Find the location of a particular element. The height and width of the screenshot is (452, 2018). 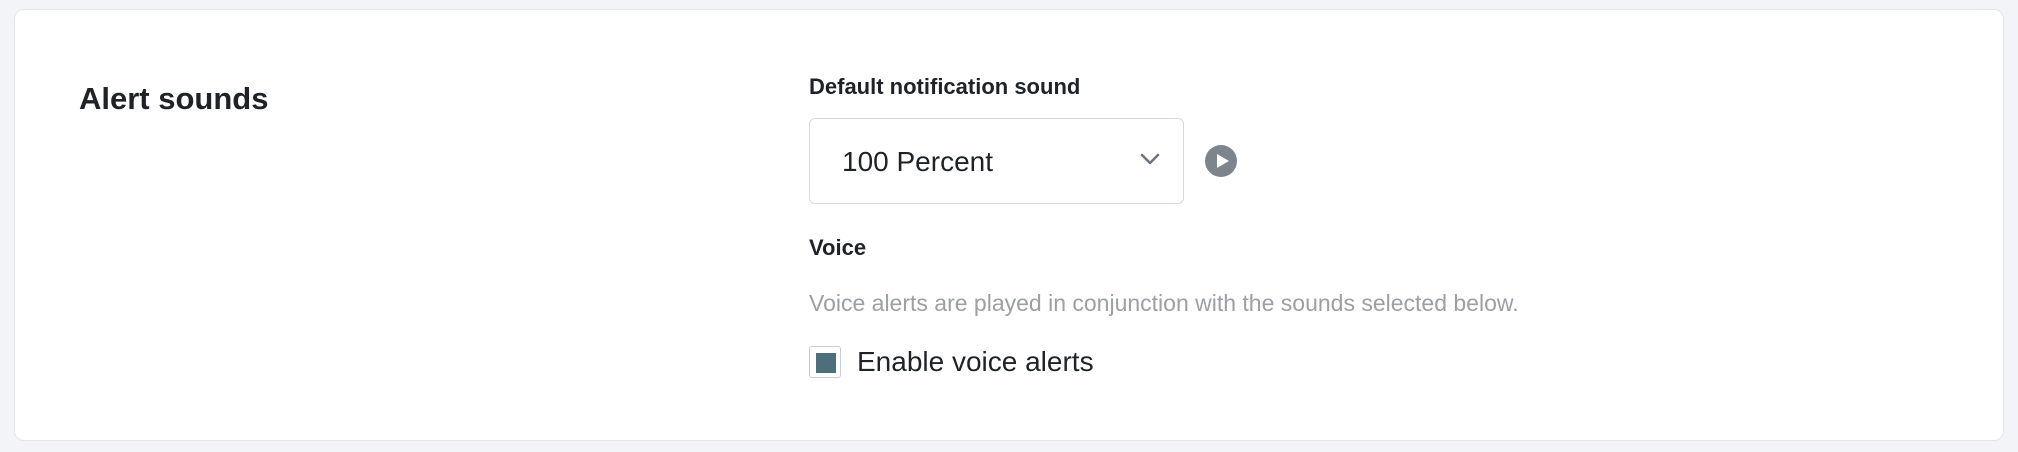

section-title: Alert sounds is located at coordinates (174, 98).